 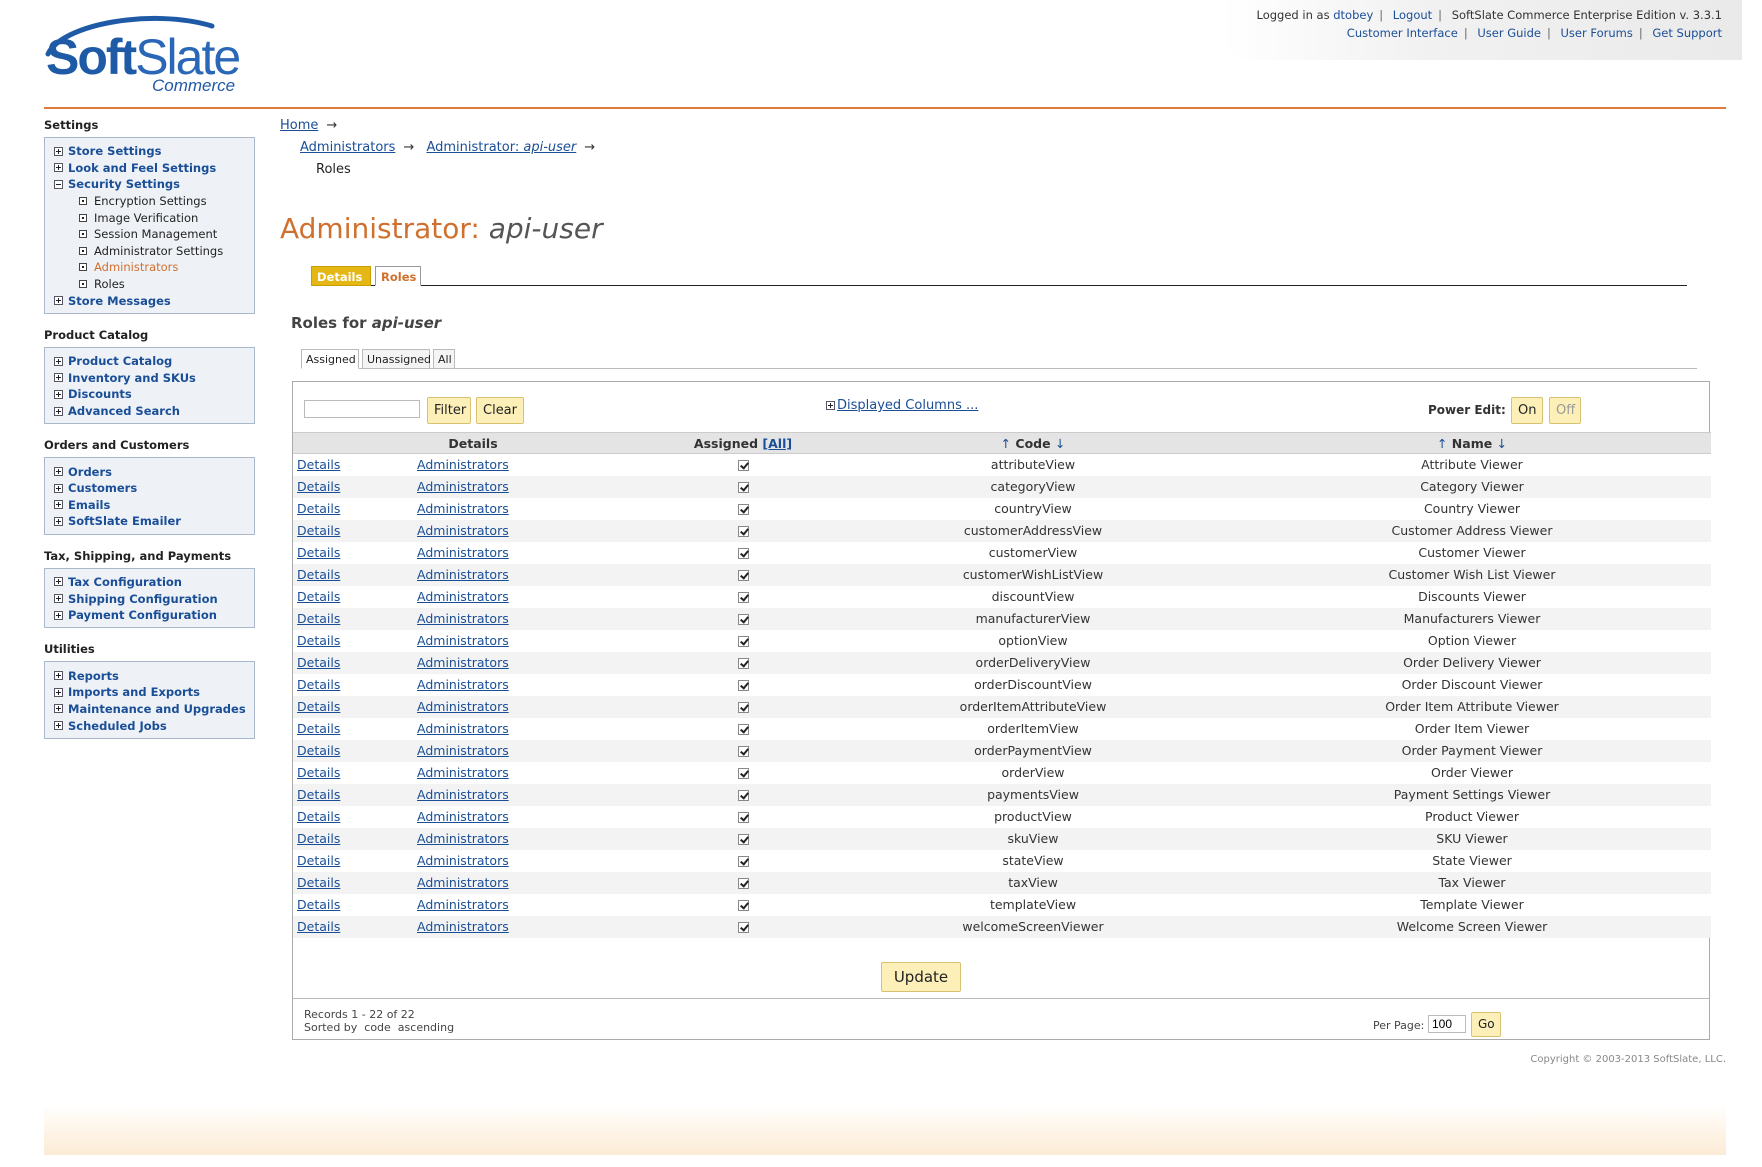 I want to click on sidebar-item-product-catalog: Product Catalog, so click(x=152, y=361).